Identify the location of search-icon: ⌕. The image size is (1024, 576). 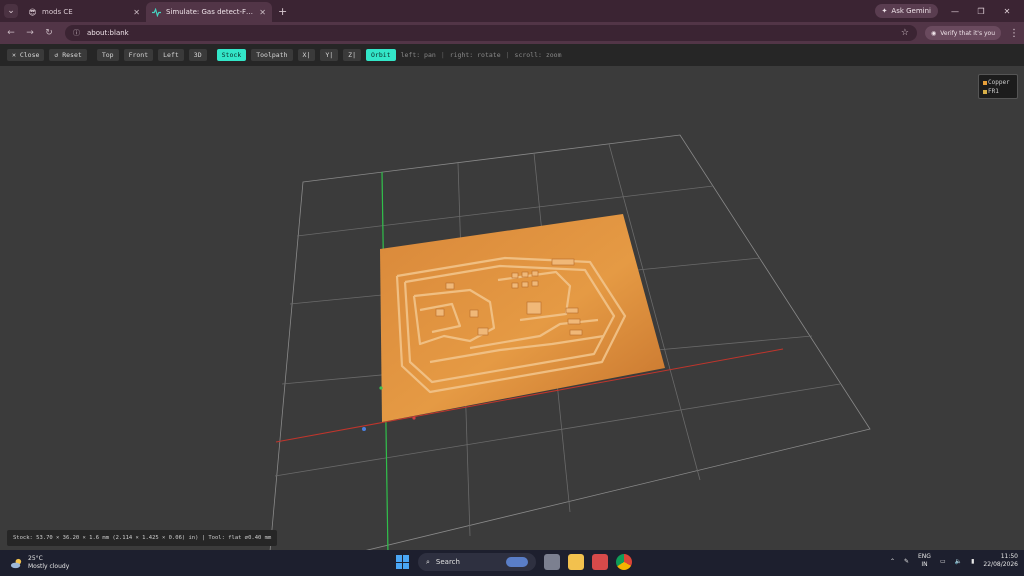
(428, 561).